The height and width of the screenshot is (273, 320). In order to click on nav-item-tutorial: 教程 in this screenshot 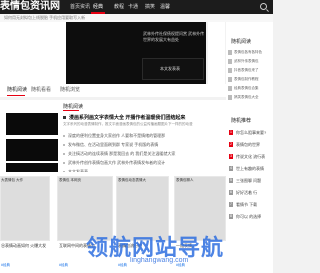, I will do `click(119, 7)`.